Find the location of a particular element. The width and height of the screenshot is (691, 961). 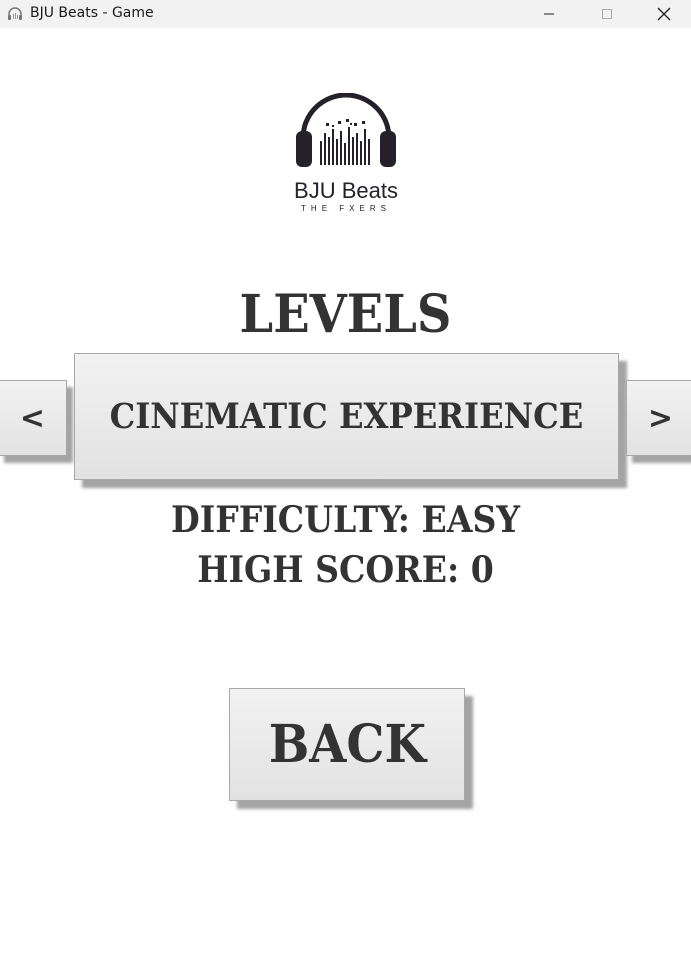

back-button: BACK is located at coordinates (347, 744).